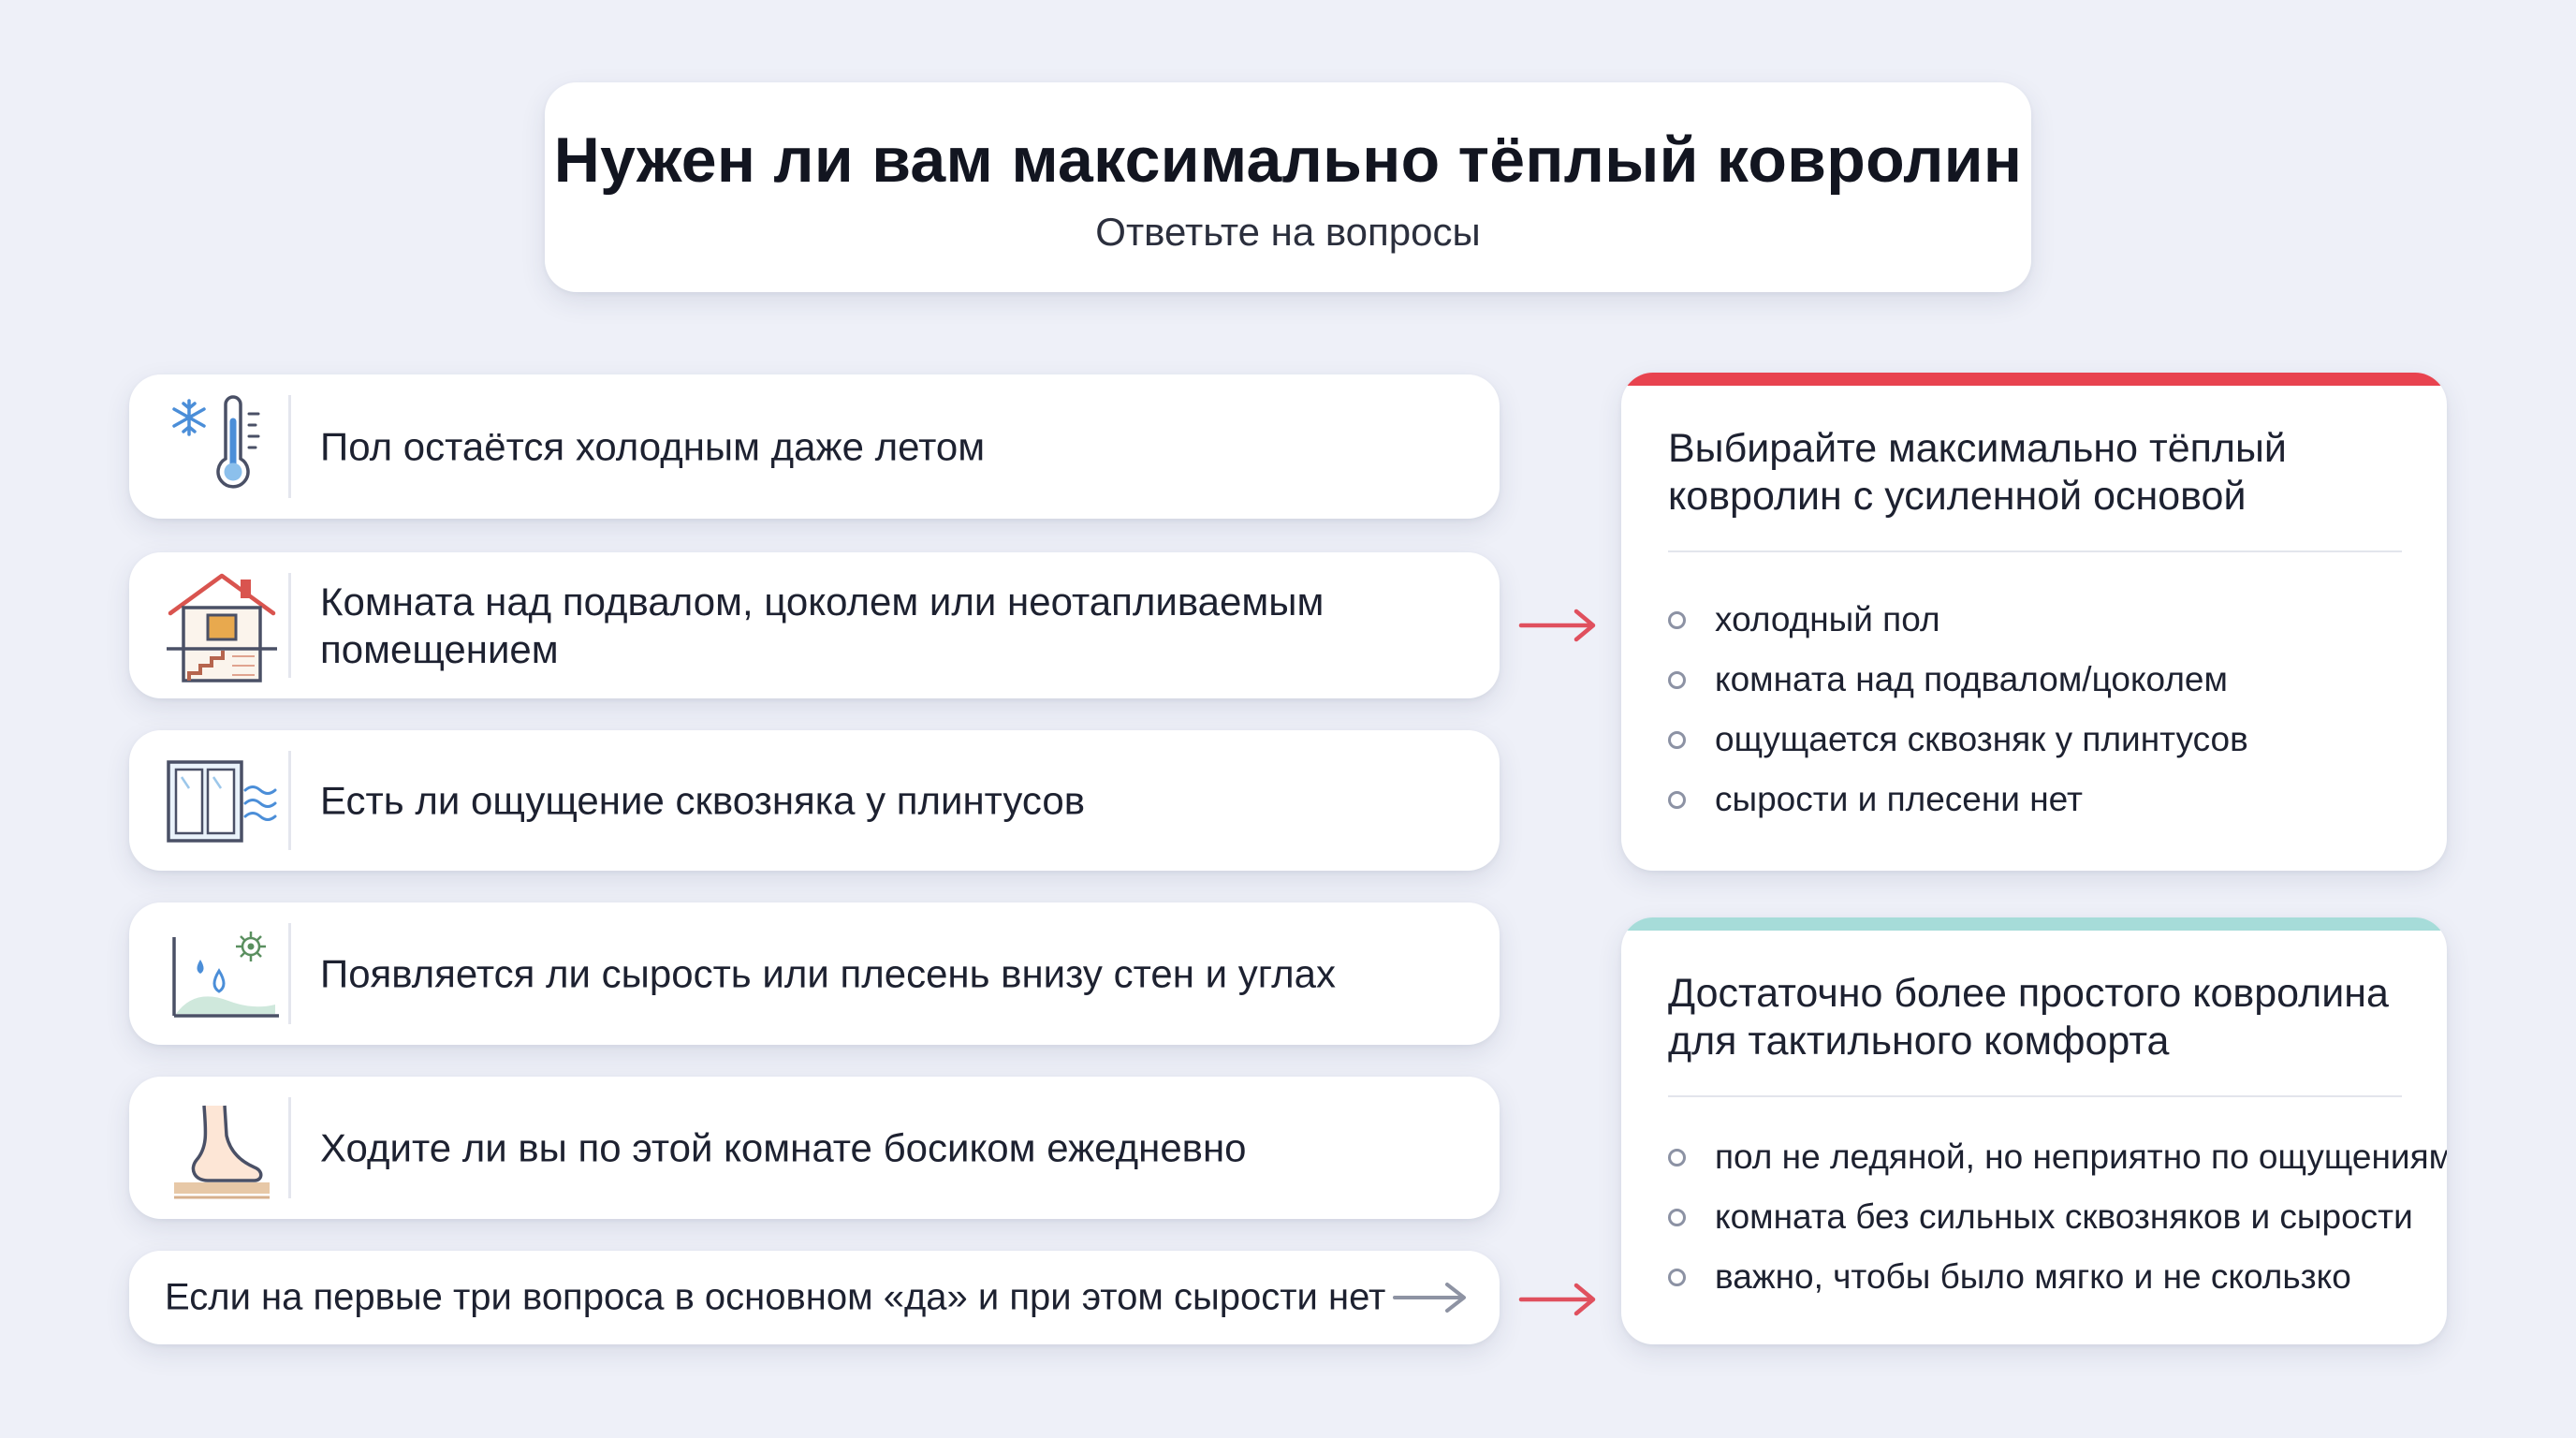 The image size is (2576, 1438). Describe the element at coordinates (222, 800) in the screenshot. I see `window-draft-icon` at that location.